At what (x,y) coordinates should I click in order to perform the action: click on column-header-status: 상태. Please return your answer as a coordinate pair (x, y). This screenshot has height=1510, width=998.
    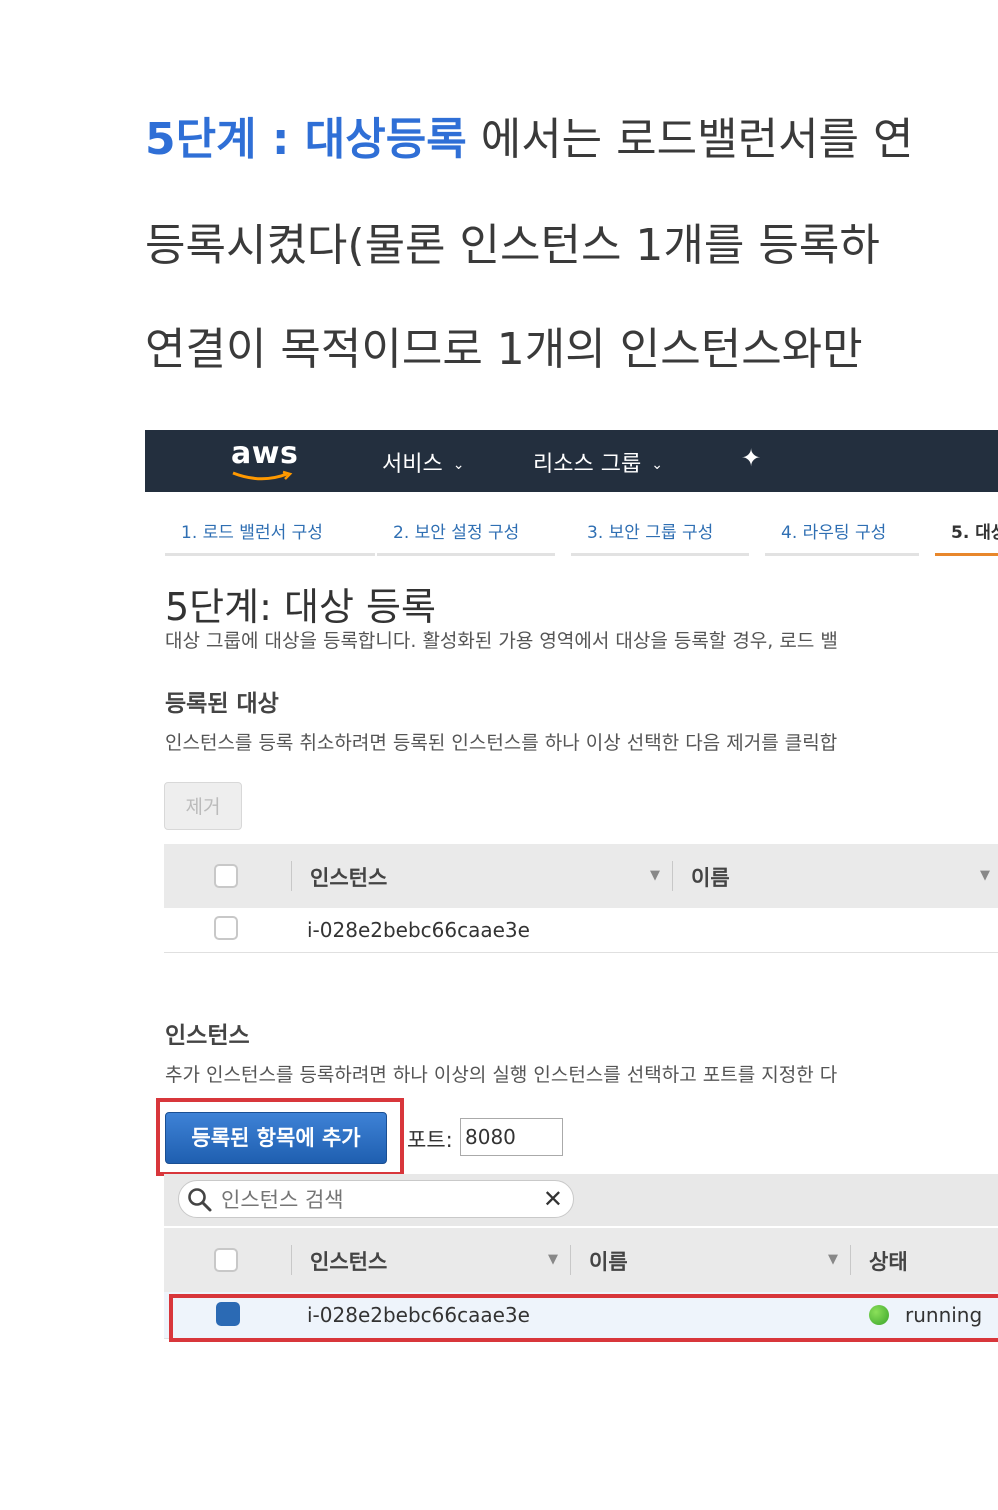
    Looking at the image, I should click on (888, 1261).